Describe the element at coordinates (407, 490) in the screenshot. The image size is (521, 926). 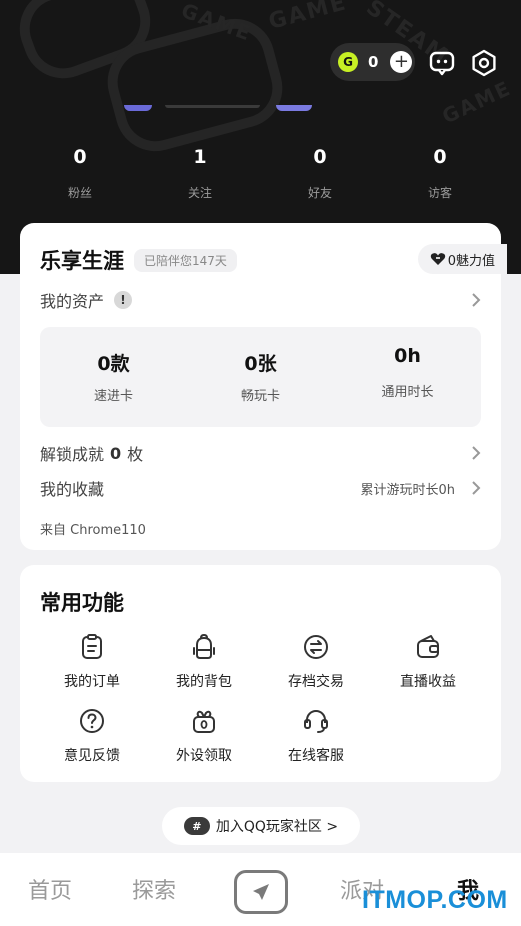
I see `play-time: 累计游玩时长0h` at that location.